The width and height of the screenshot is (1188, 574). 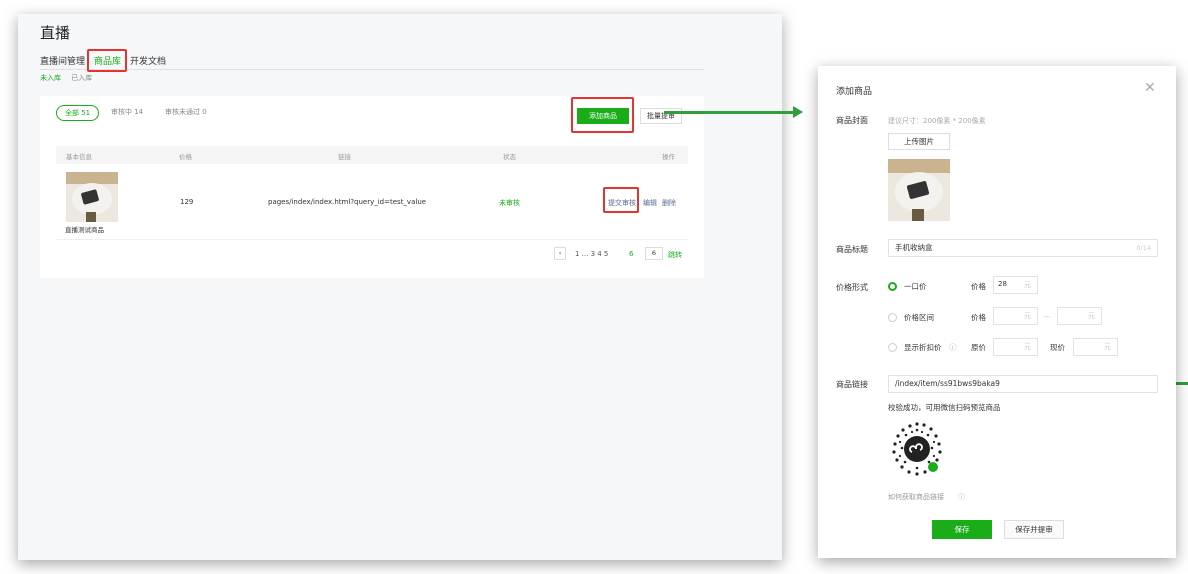 What do you see at coordinates (675, 255) in the screenshot?
I see `jump-button: 跳转` at bounding box center [675, 255].